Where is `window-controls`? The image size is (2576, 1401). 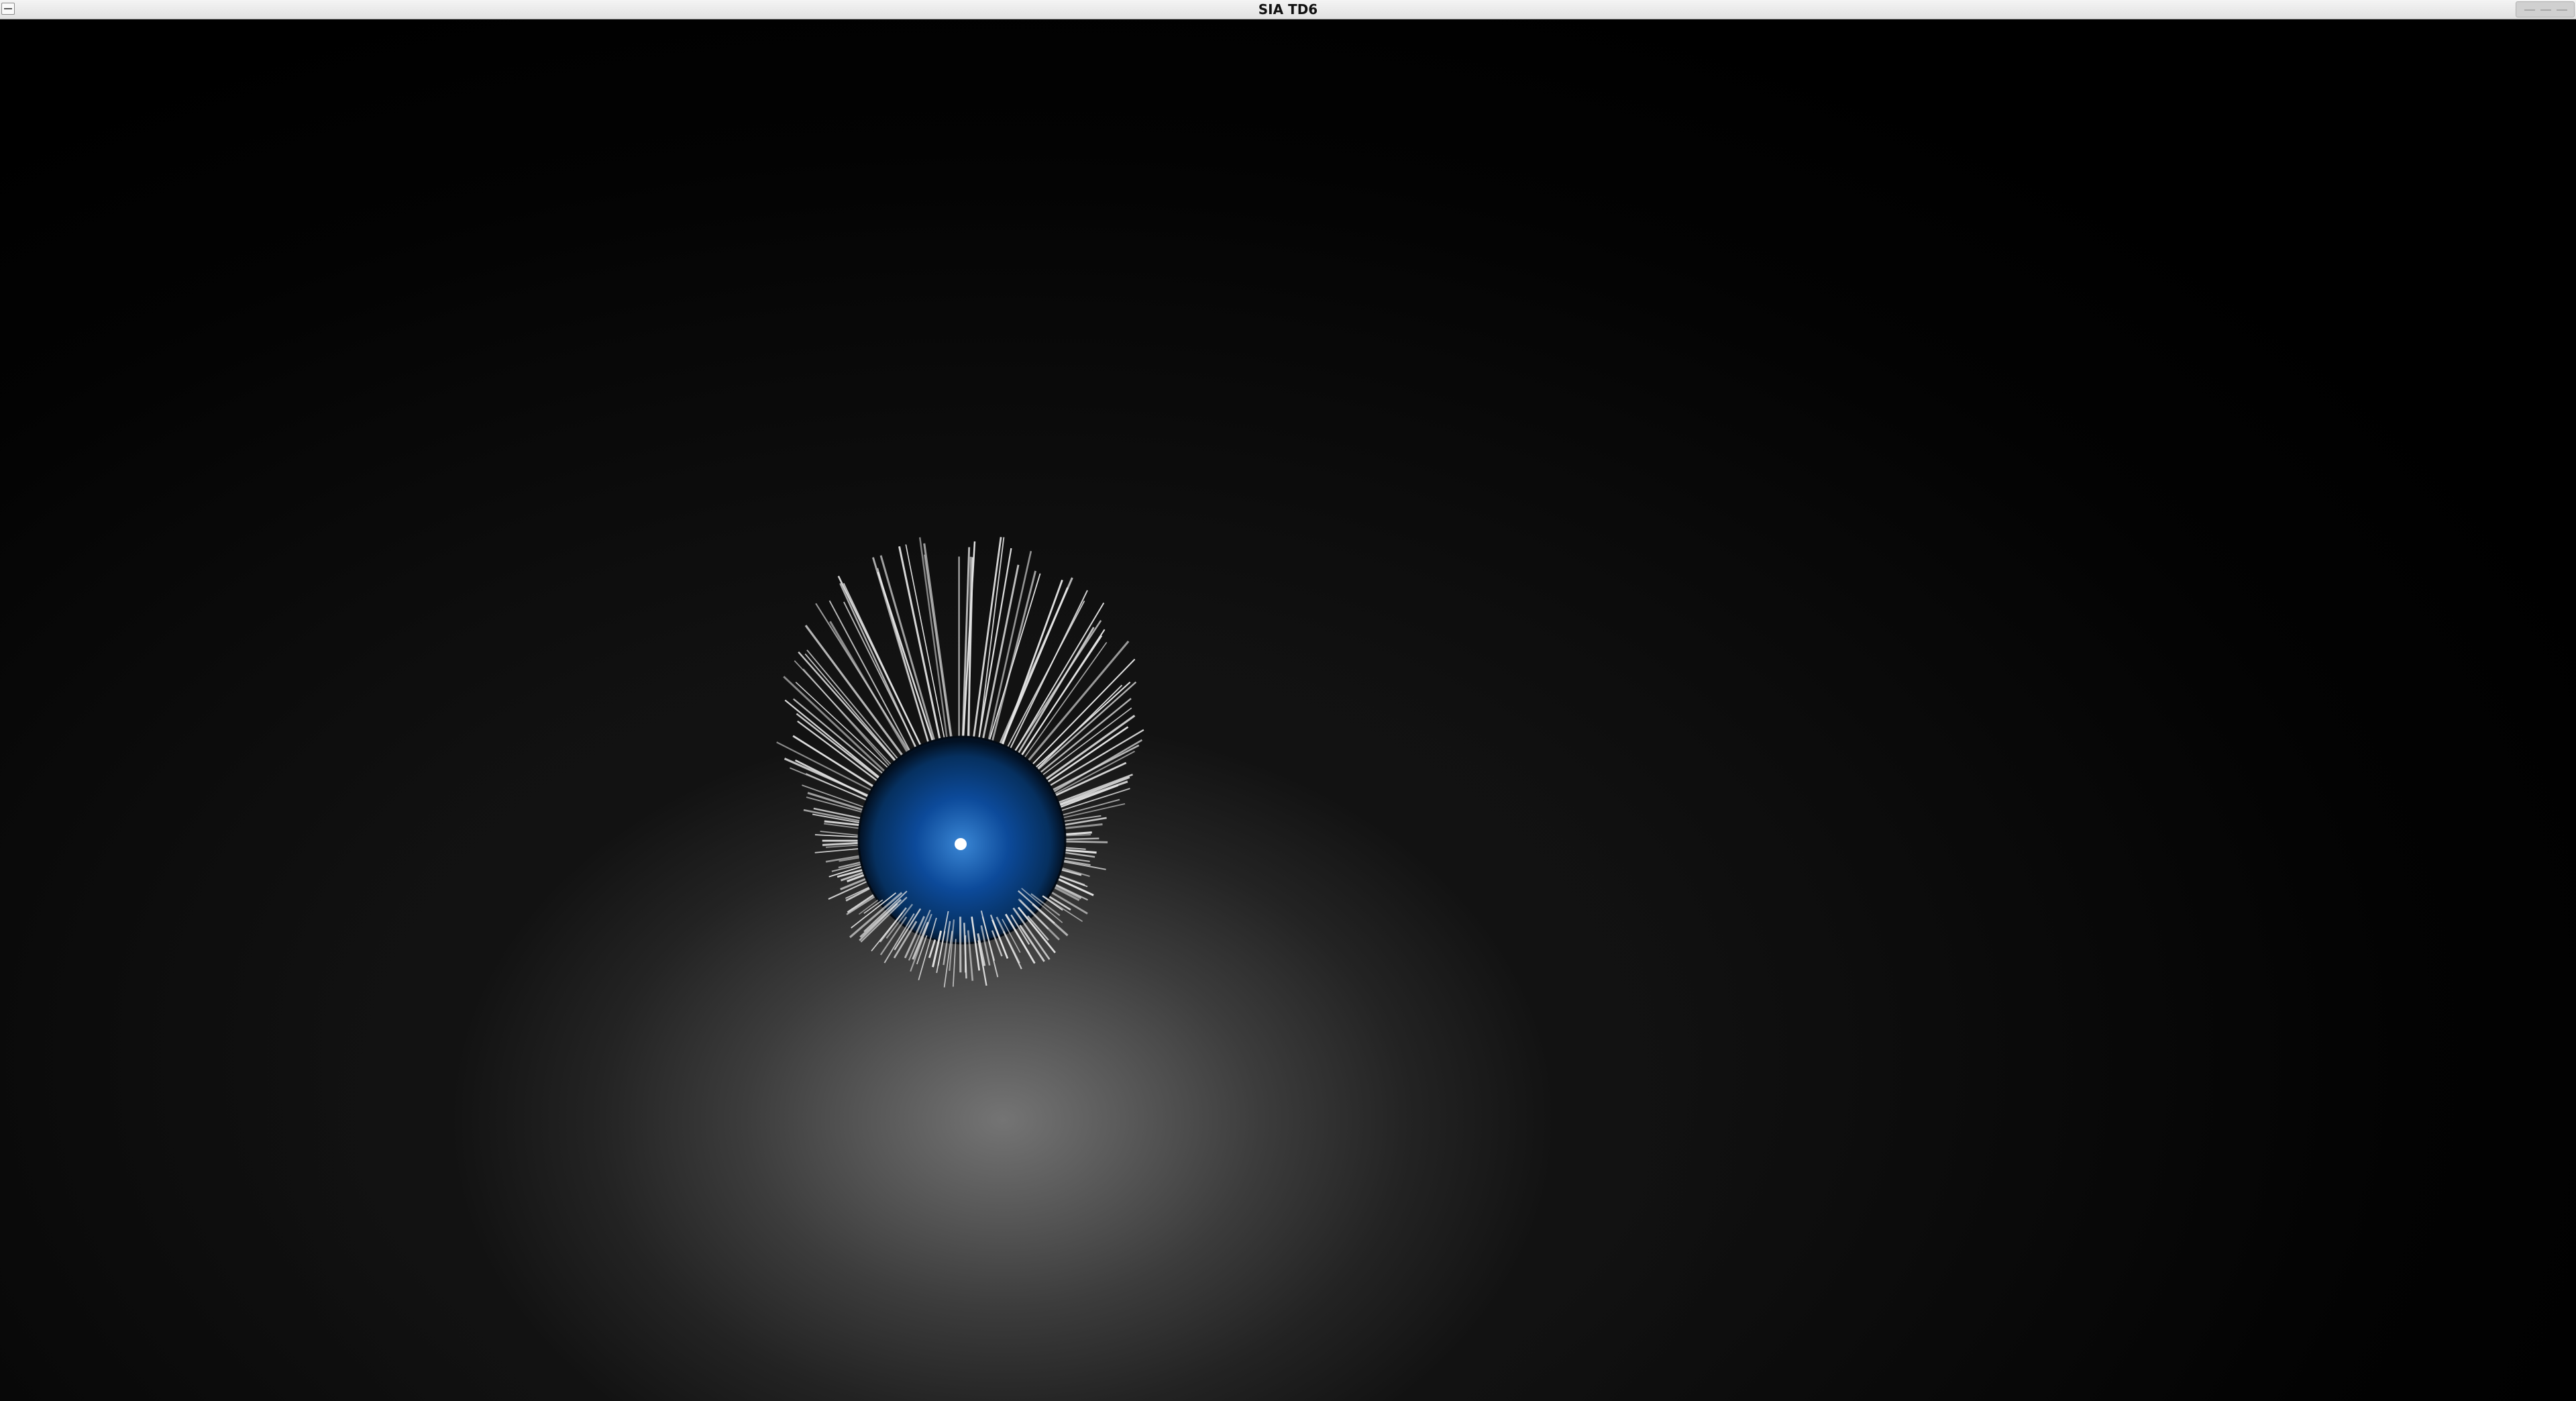 window-controls is located at coordinates (2545, 9).